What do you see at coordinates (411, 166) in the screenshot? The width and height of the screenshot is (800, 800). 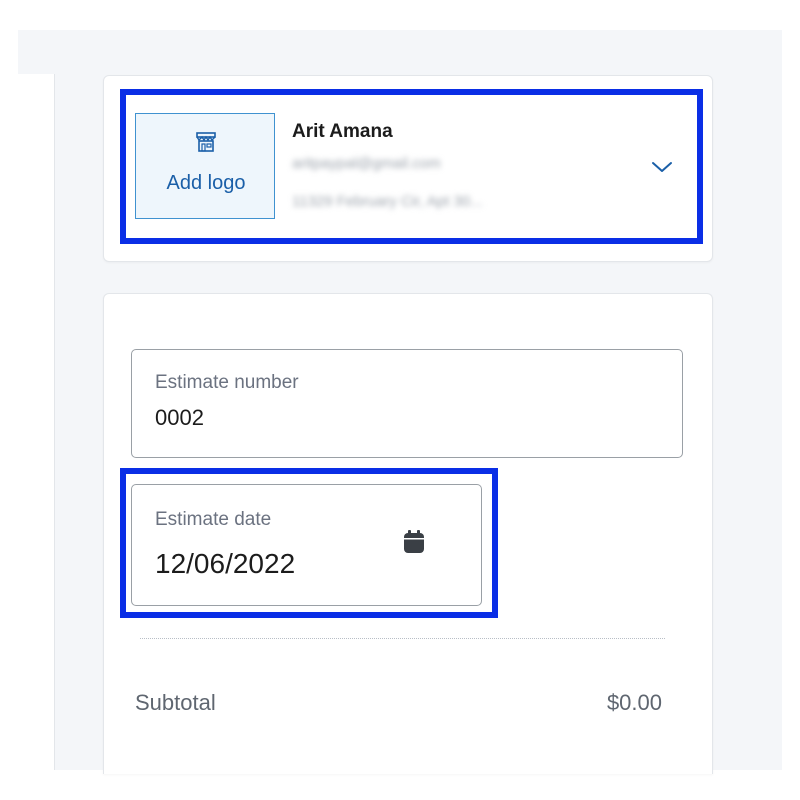 I see `business-section-highlight` at bounding box center [411, 166].